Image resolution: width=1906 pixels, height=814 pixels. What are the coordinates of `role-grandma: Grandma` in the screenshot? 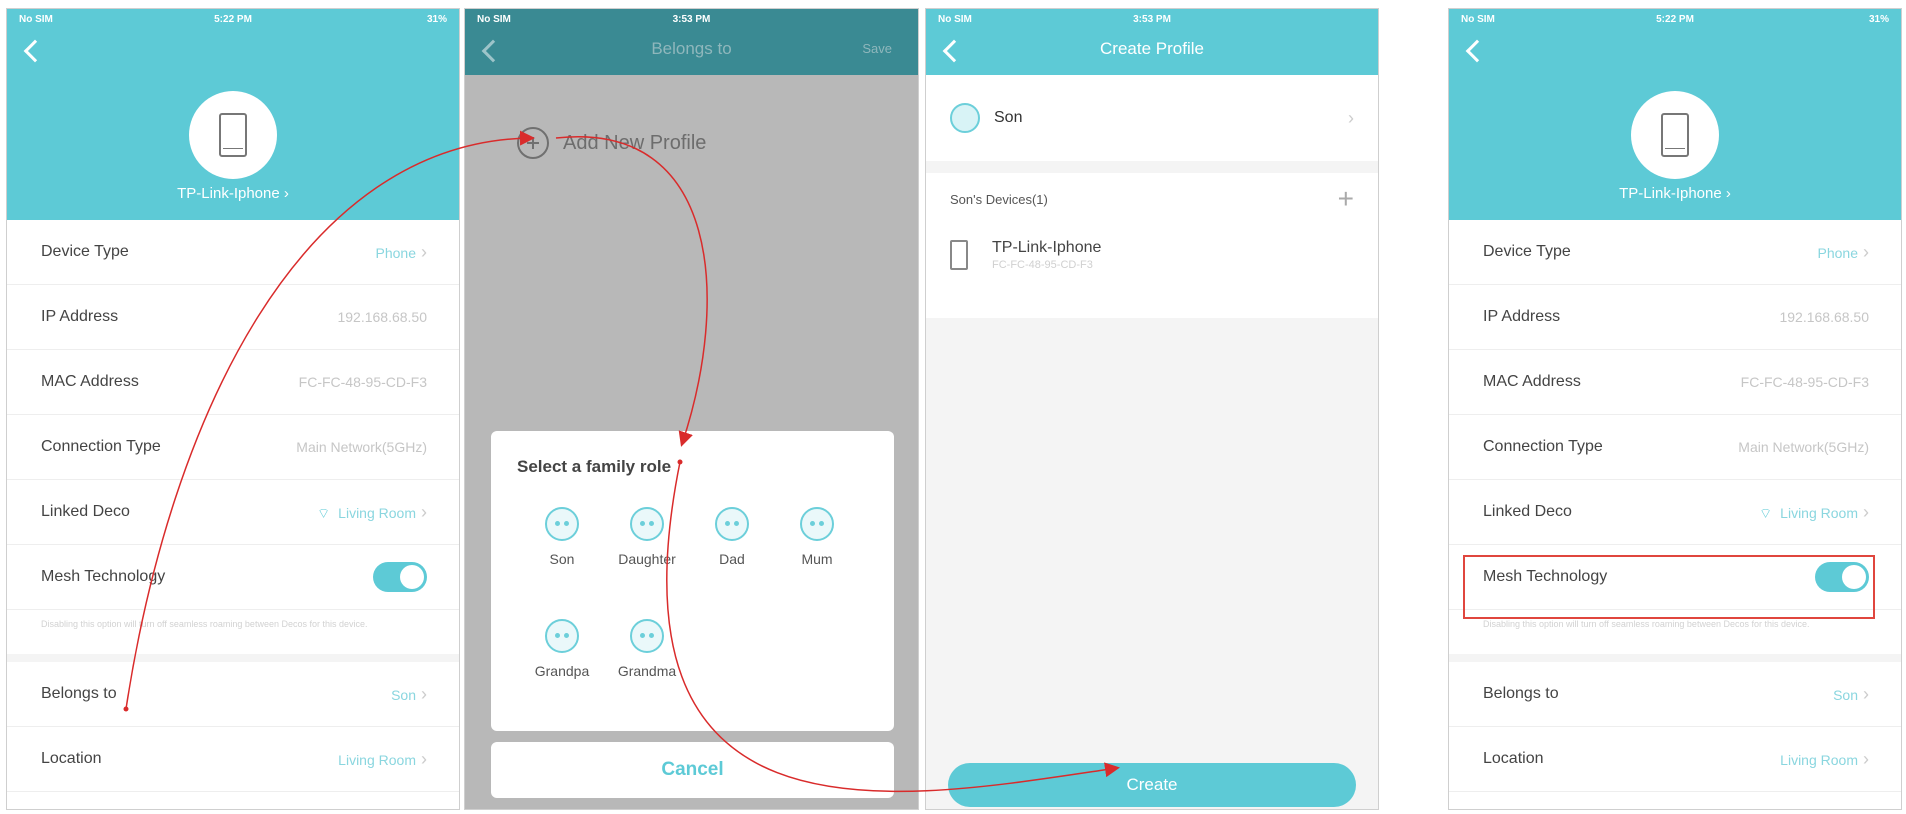 It's located at (647, 649).